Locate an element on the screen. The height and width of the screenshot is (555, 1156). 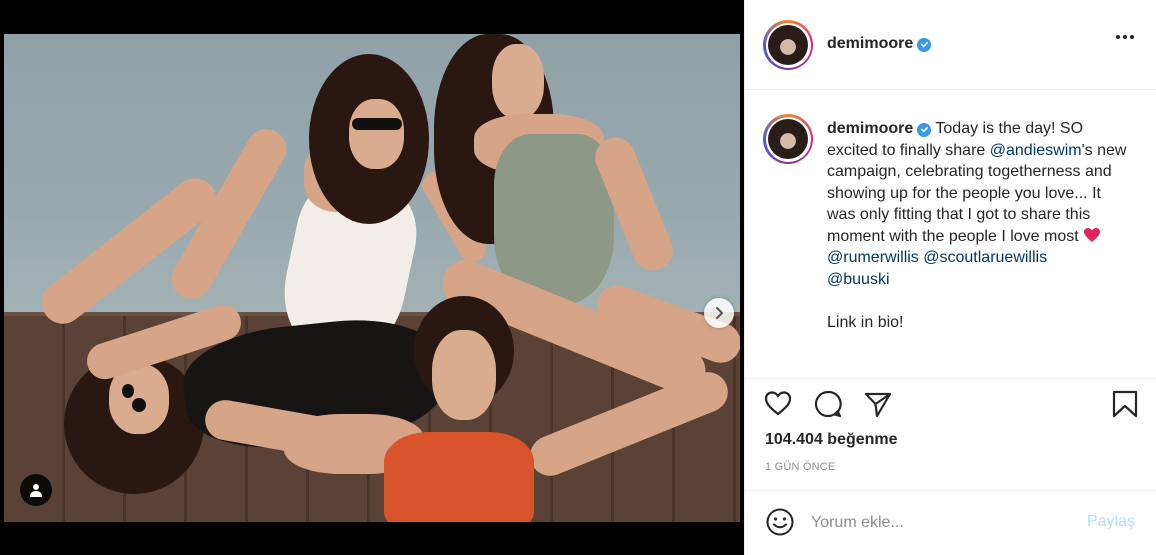
comment-button is located at coordinates (828, 406).